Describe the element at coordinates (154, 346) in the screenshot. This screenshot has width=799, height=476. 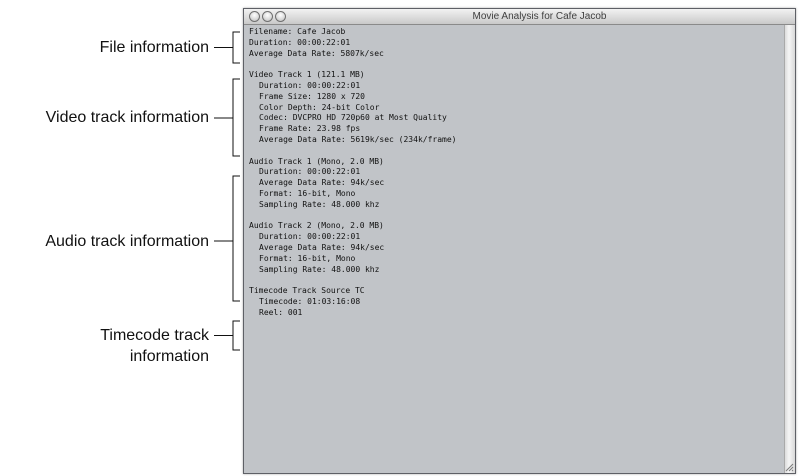
I see `callout-timecode-track-information: Timecode track information` at that location.